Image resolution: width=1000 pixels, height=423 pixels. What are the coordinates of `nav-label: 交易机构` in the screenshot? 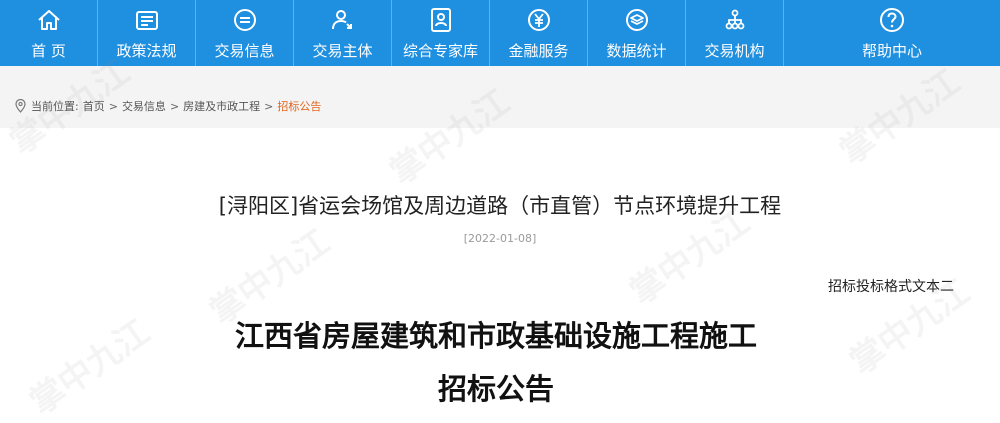 It's located at (734, 51).